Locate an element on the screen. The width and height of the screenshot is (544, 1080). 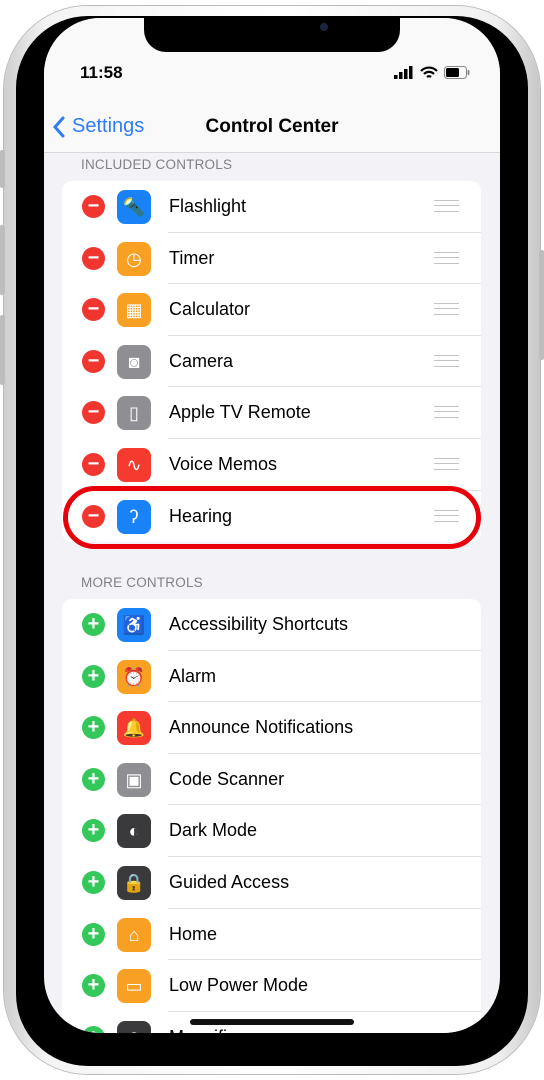
control-row-flashlight: − 🔦 Flashlight is located at coordinates (271, 207).